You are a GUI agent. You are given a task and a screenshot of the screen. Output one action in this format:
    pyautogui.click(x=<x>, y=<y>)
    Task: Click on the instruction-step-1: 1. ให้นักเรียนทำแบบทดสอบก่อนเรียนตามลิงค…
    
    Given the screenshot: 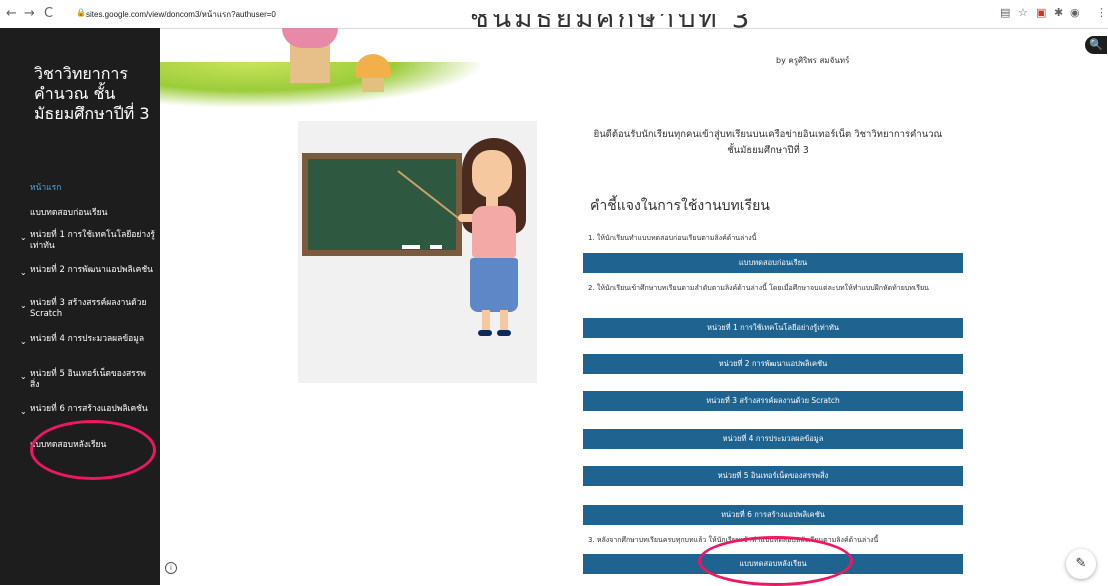 What is the action you would take?
    pyautogui.click(x=672, y=238)
    